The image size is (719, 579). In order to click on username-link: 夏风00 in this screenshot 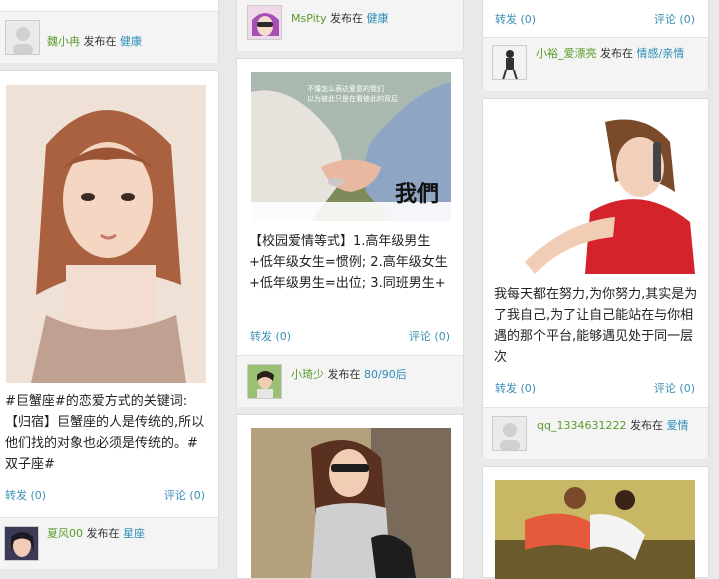, I will do `click(65, 533)`.